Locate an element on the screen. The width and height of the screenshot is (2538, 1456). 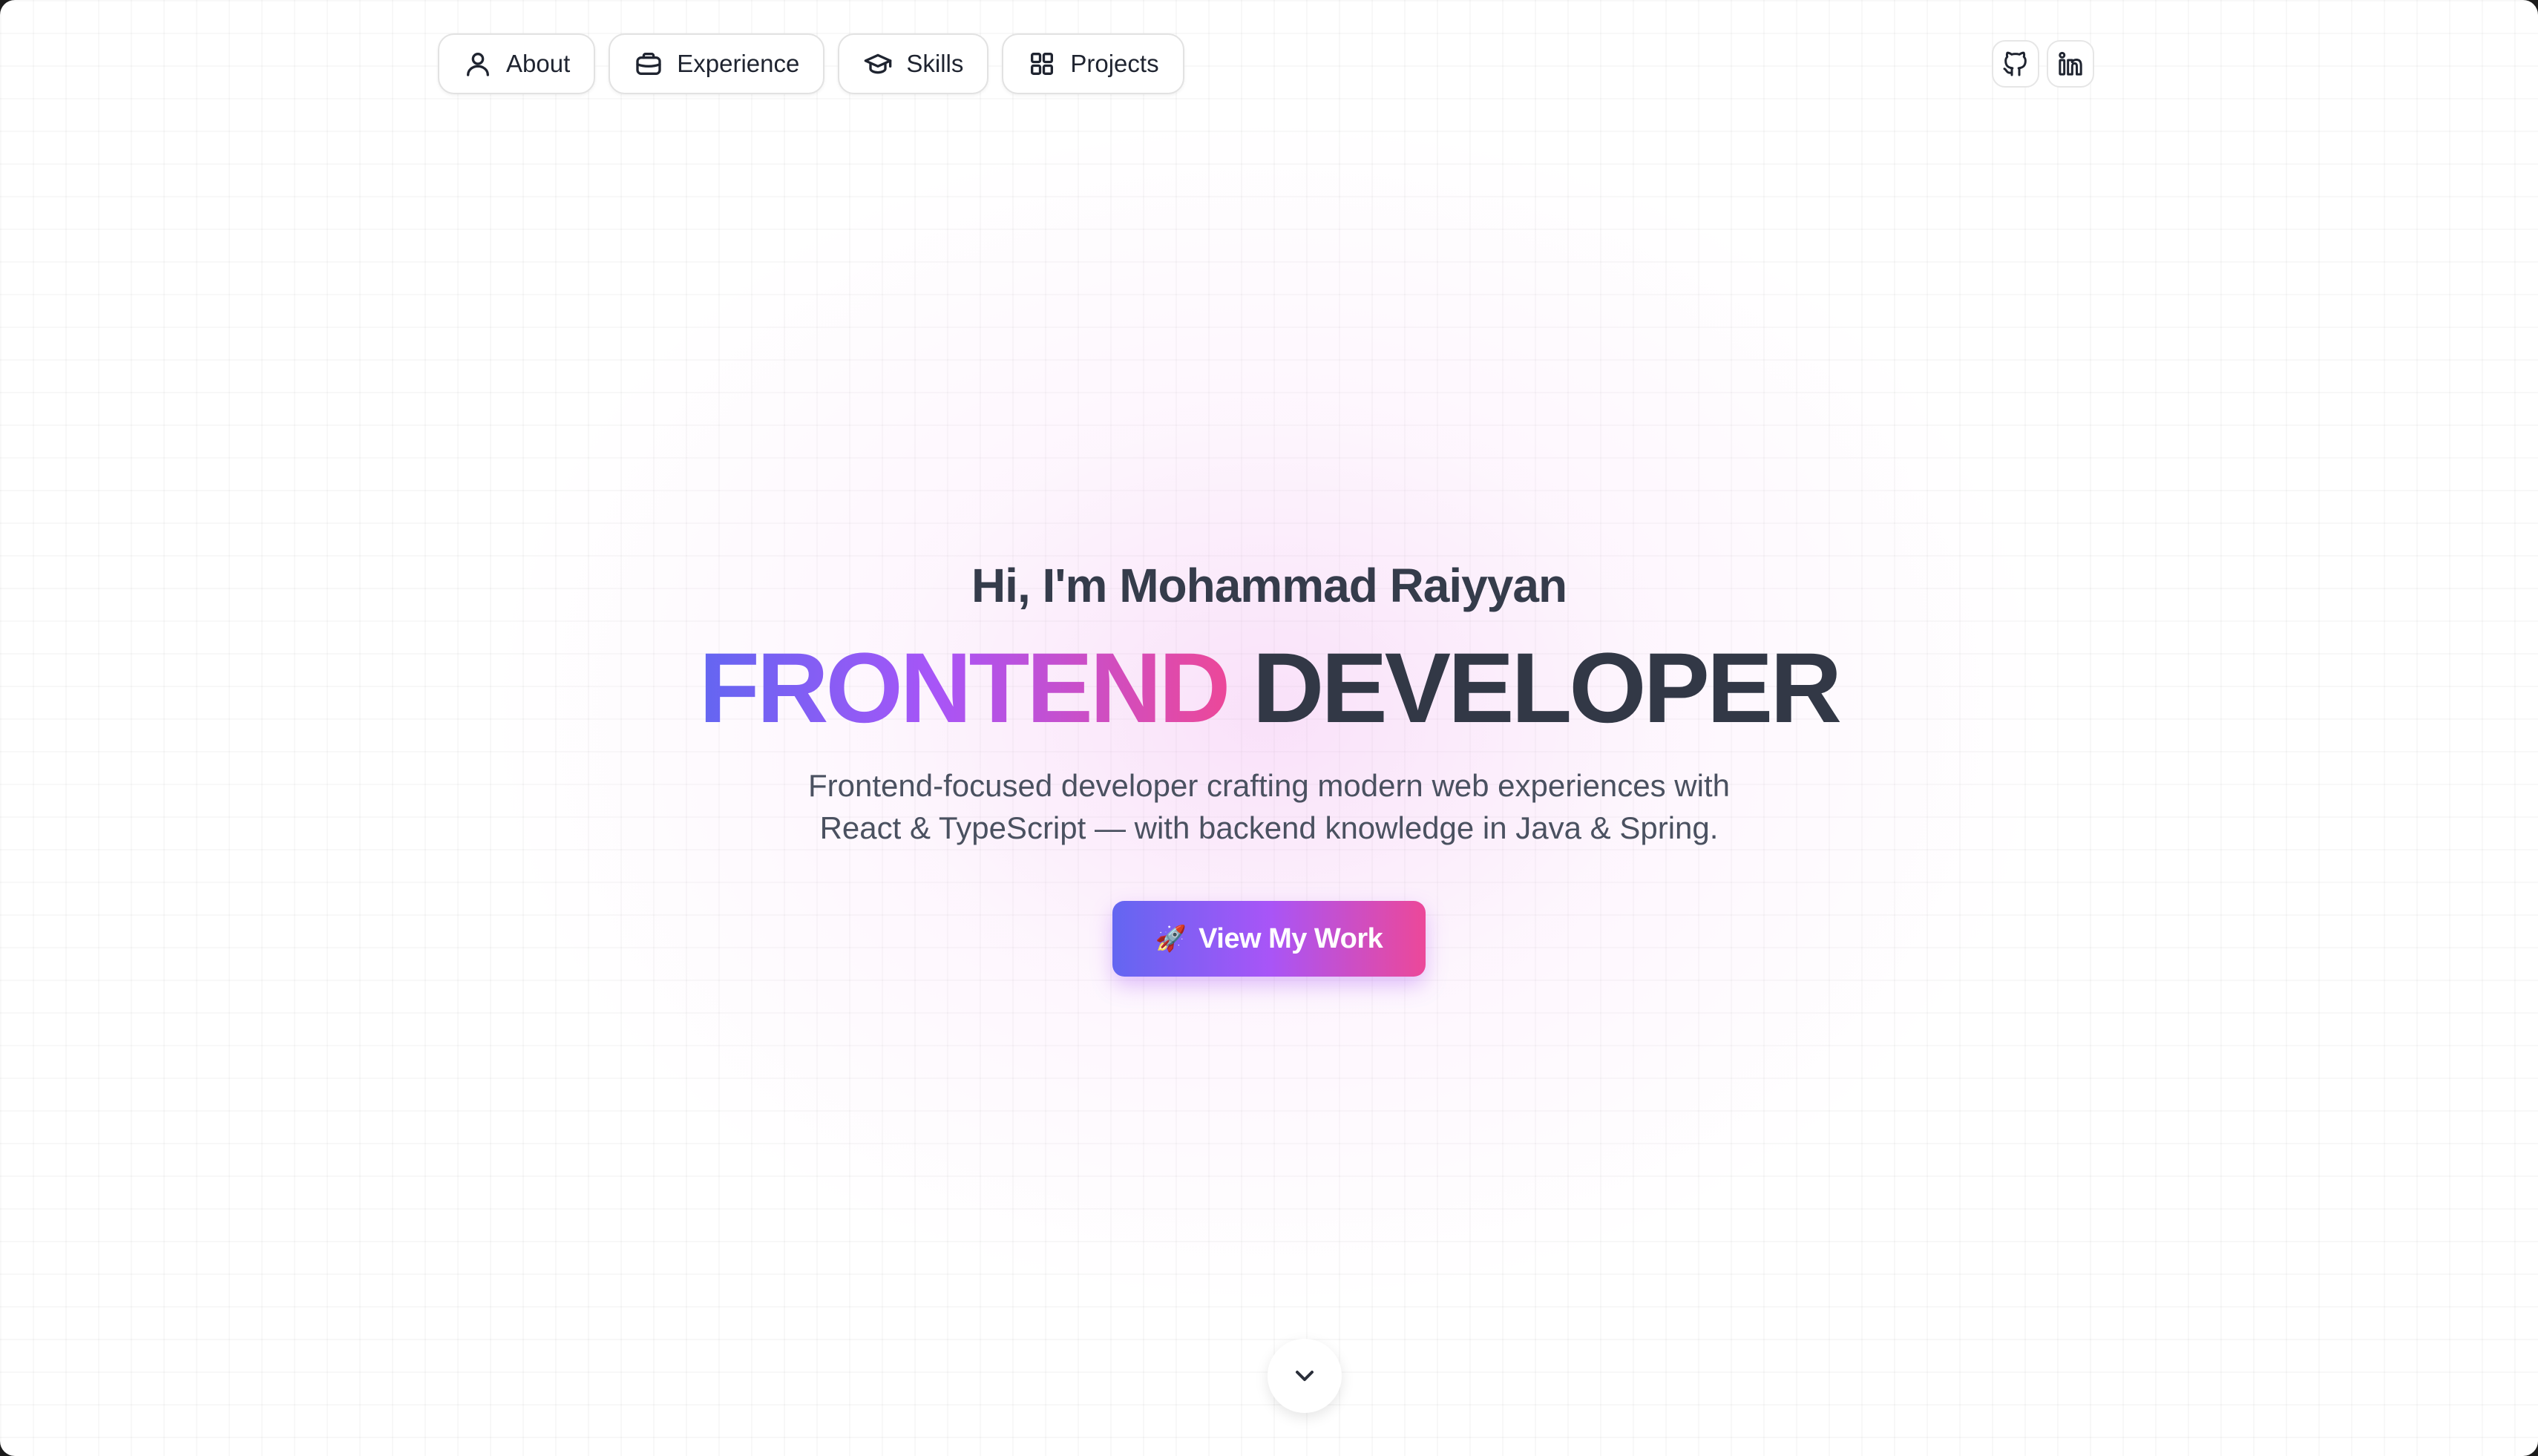
view-my-work-label: View My Work is located at coordinates (1290, 938).